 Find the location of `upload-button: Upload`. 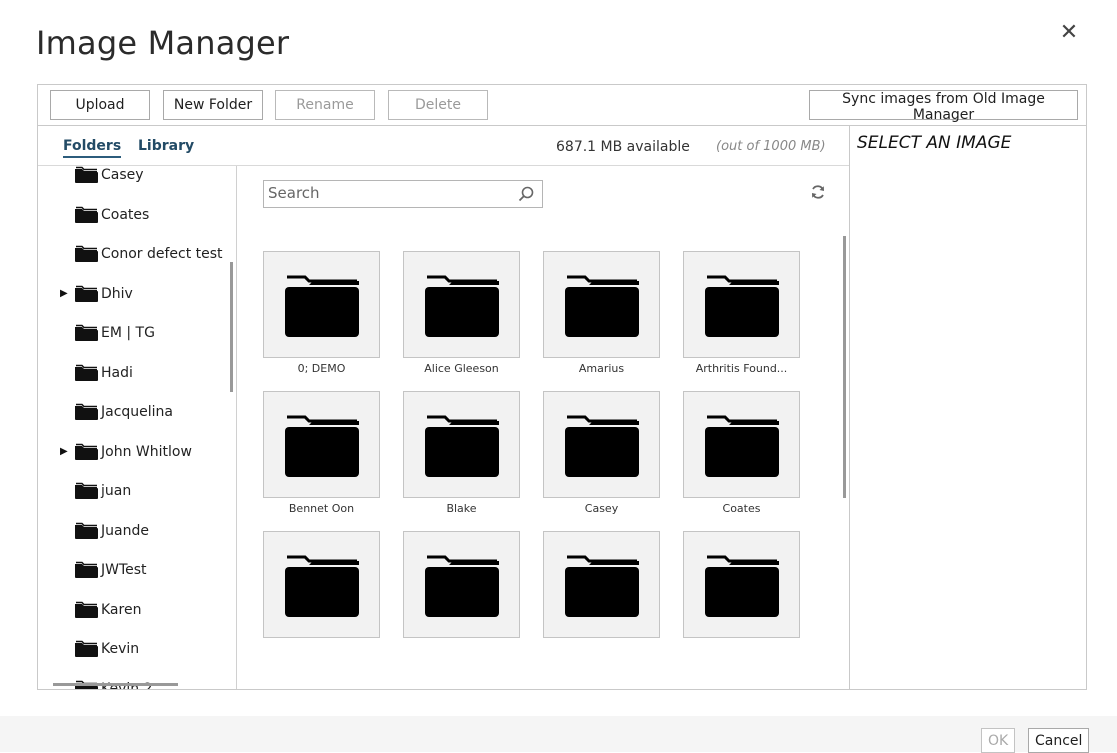

upload-button: Upload is located at coordinates (100, 105).